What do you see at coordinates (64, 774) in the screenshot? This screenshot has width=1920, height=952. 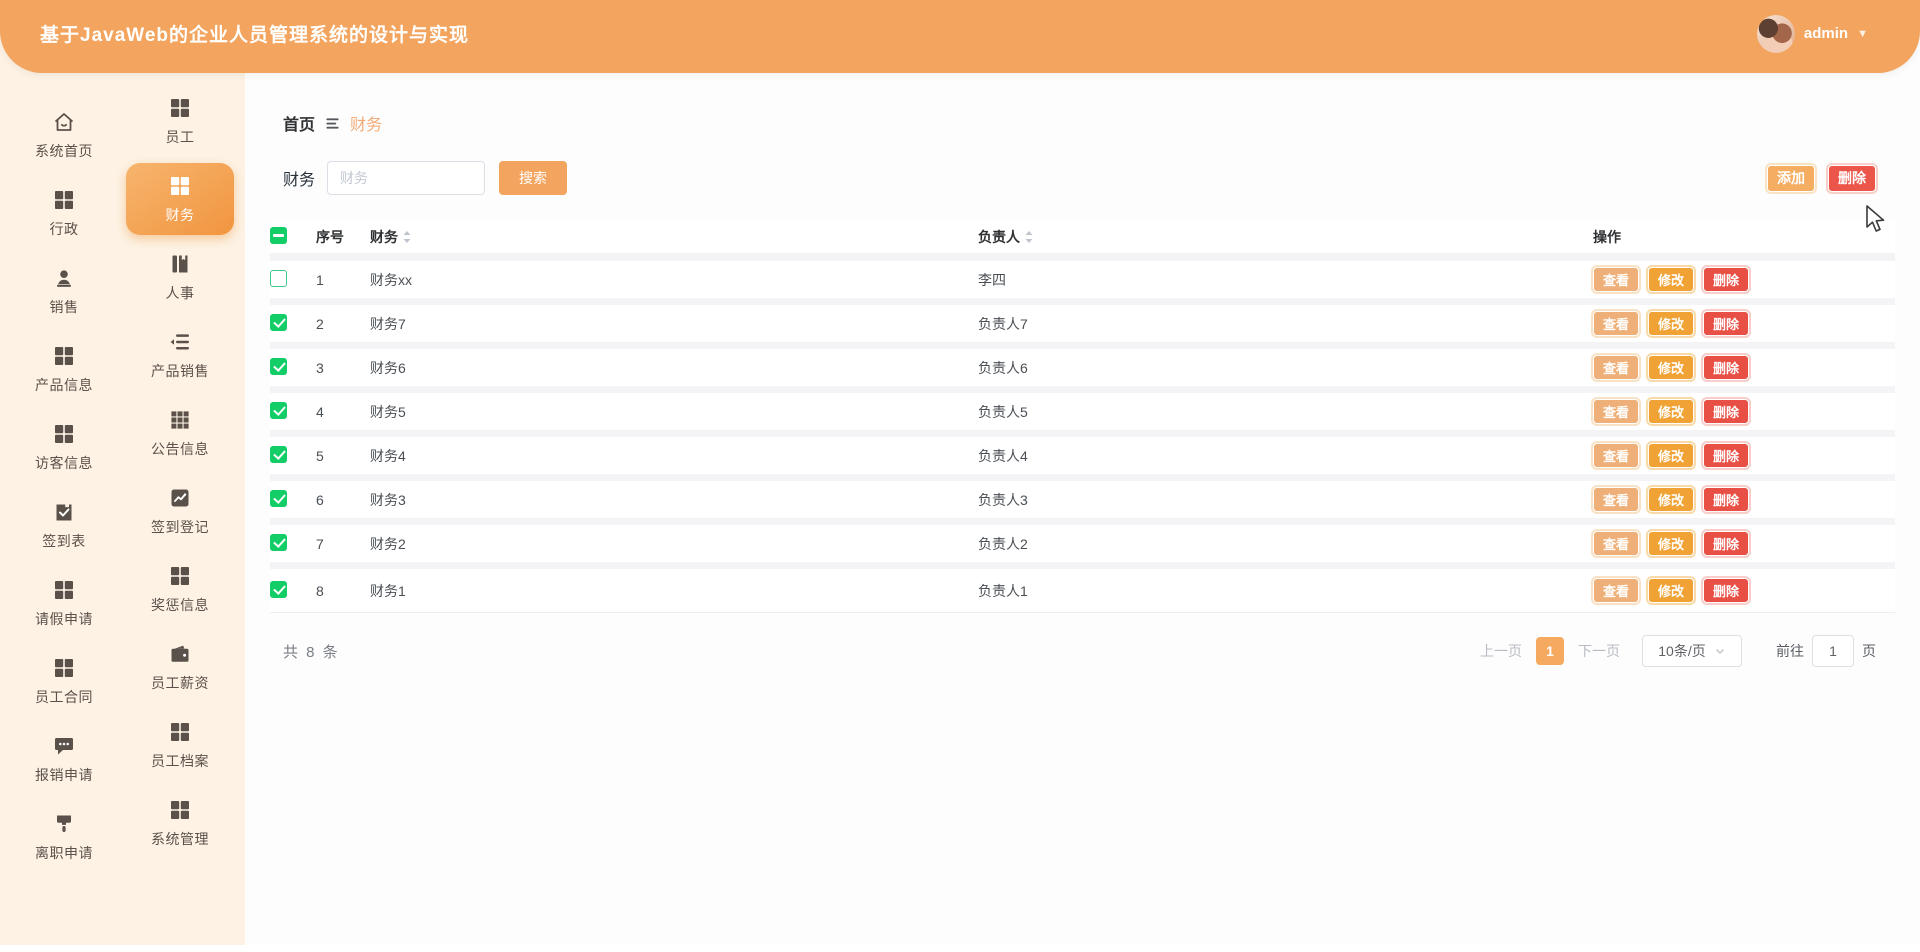 I see `sidebar-item-label: 报销申请` at bounding box center [64, 774].